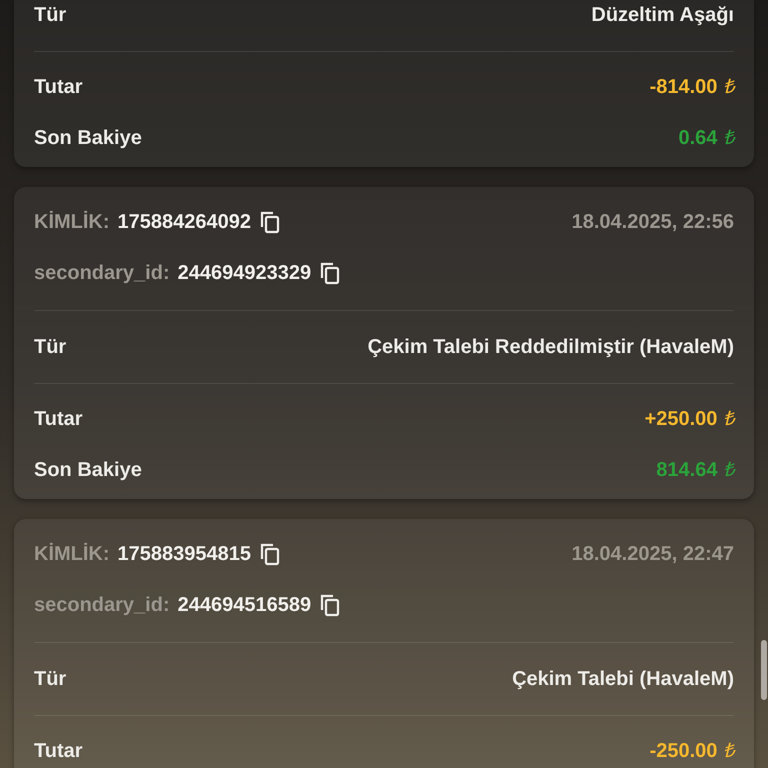 The width and height of the screenshot is (768, 768). Describe the element at coordinates (695, 470) in the screenshot. I see `amount-value: 814.64 ₺` at that location.